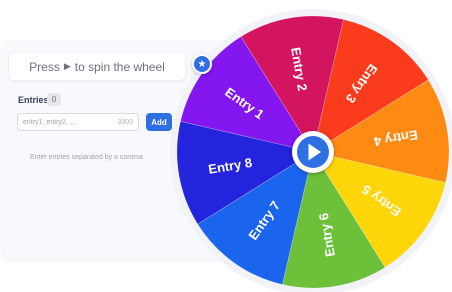  What do you see at coordinates (202, 64) in the screenshot?
I see `star-icon: ★` at bounding box center [202, 64].